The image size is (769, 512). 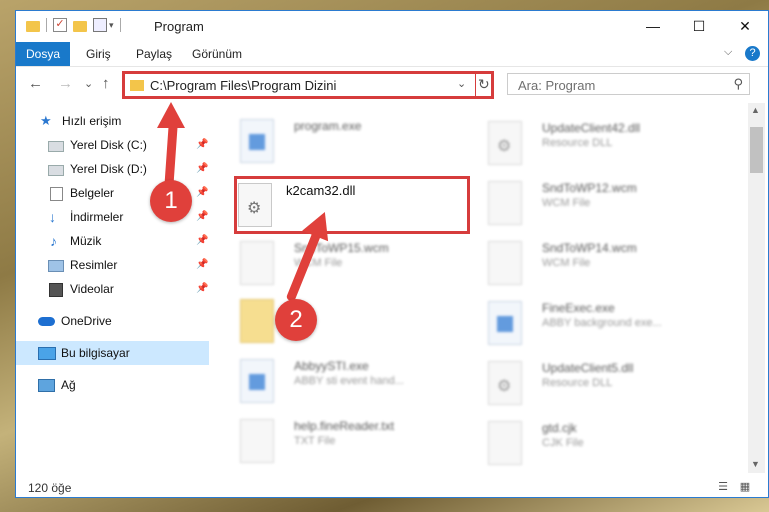 What do you see at coordinates (623, 85) in the screenshot?
I see `search-input` at bounding box center [623, 85].